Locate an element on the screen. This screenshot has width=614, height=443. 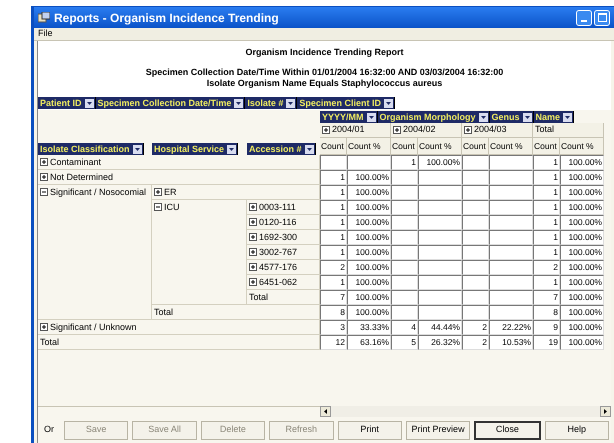
scroll-right-icon is located at coordinates (605, 411).